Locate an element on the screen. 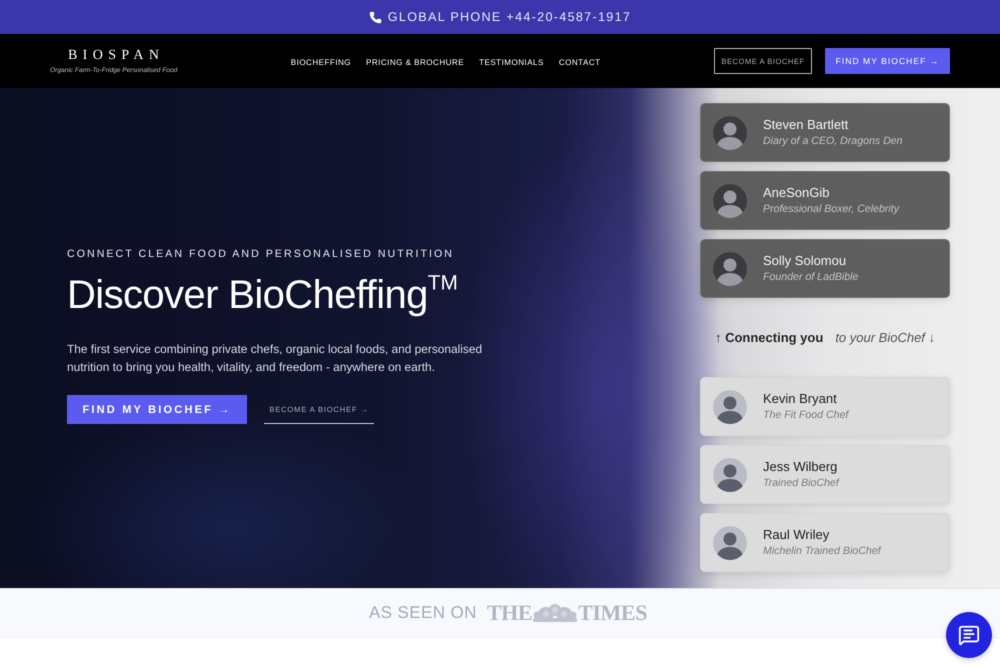  person-name: Kevin Bryant is located at coordinates (800, 398).